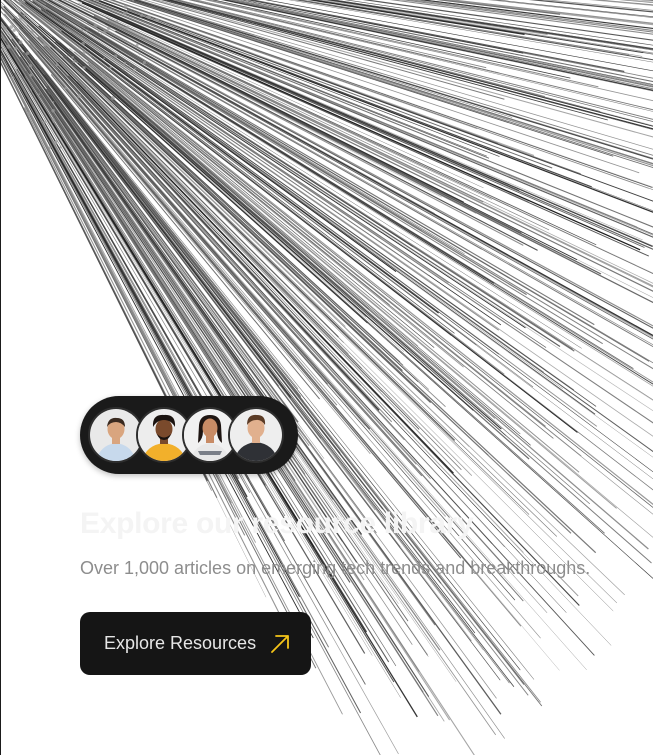 This screenshot has height=755, width=653. I want to click on arrow-up-right-icon, so click(280, 644).